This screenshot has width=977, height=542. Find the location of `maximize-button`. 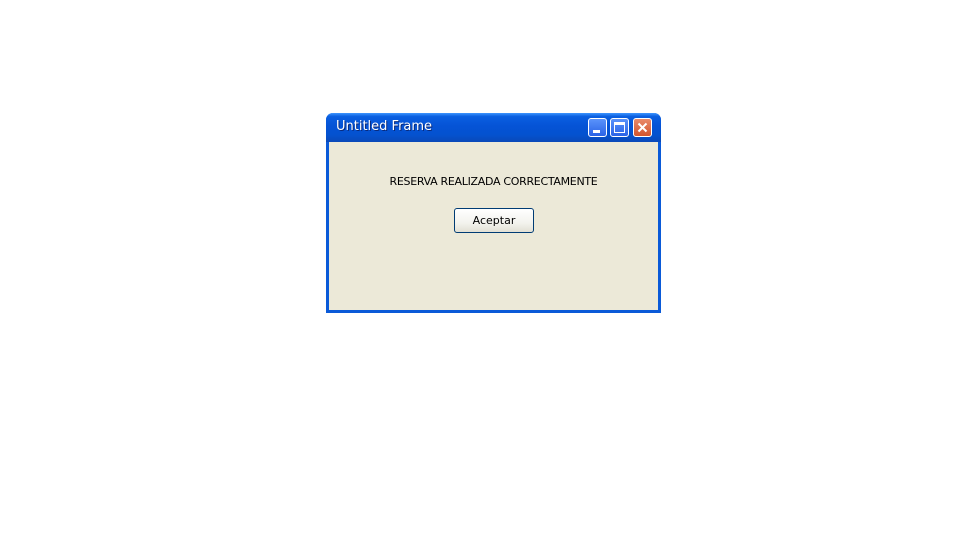

maximize-button is located at coordinates (619, 127).